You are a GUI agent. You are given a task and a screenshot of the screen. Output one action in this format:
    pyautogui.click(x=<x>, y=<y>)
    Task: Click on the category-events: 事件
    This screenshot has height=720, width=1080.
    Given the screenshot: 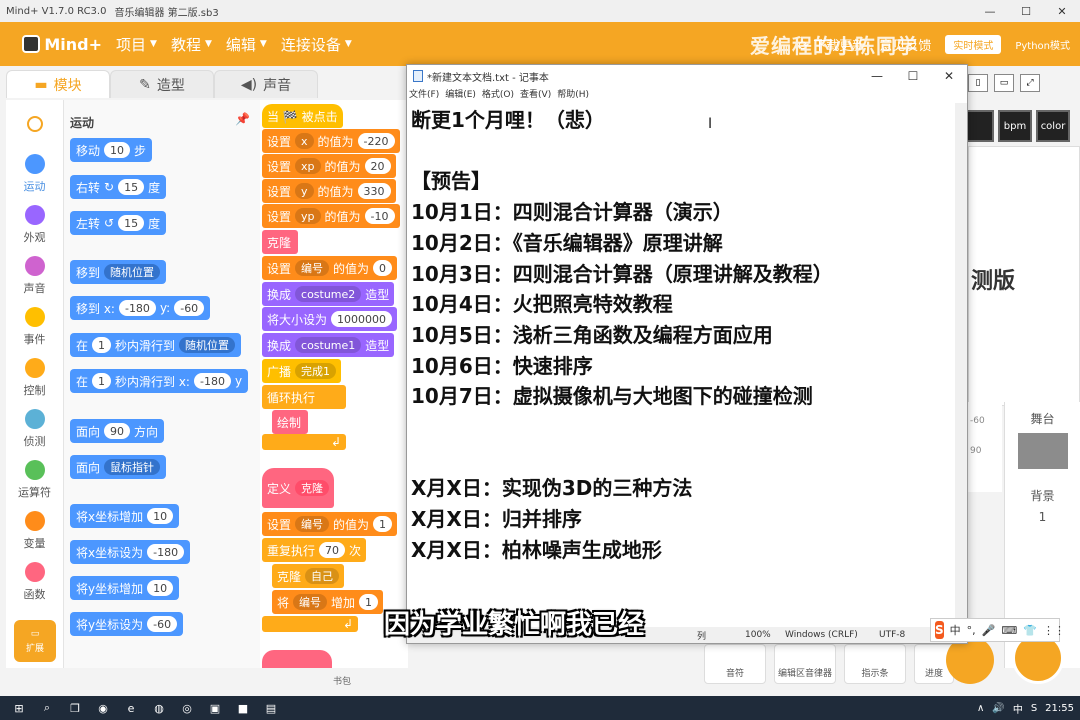 What is the action you would take?
    pyautogui.click(x=35, y=332)
    